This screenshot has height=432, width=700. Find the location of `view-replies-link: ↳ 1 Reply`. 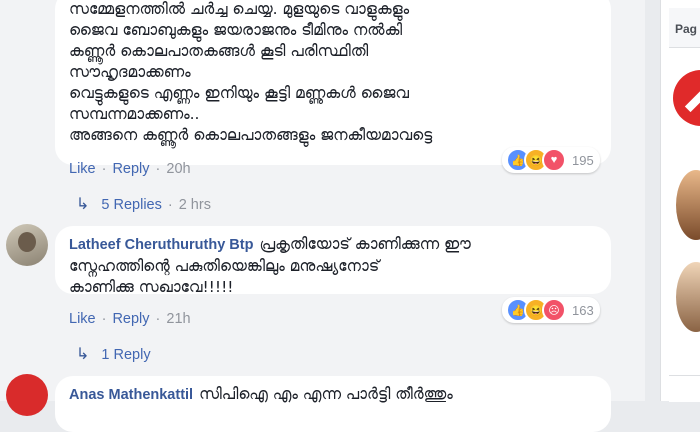

view-replies-link: ↳ 1 Reply is located at coordinates (113, 354).